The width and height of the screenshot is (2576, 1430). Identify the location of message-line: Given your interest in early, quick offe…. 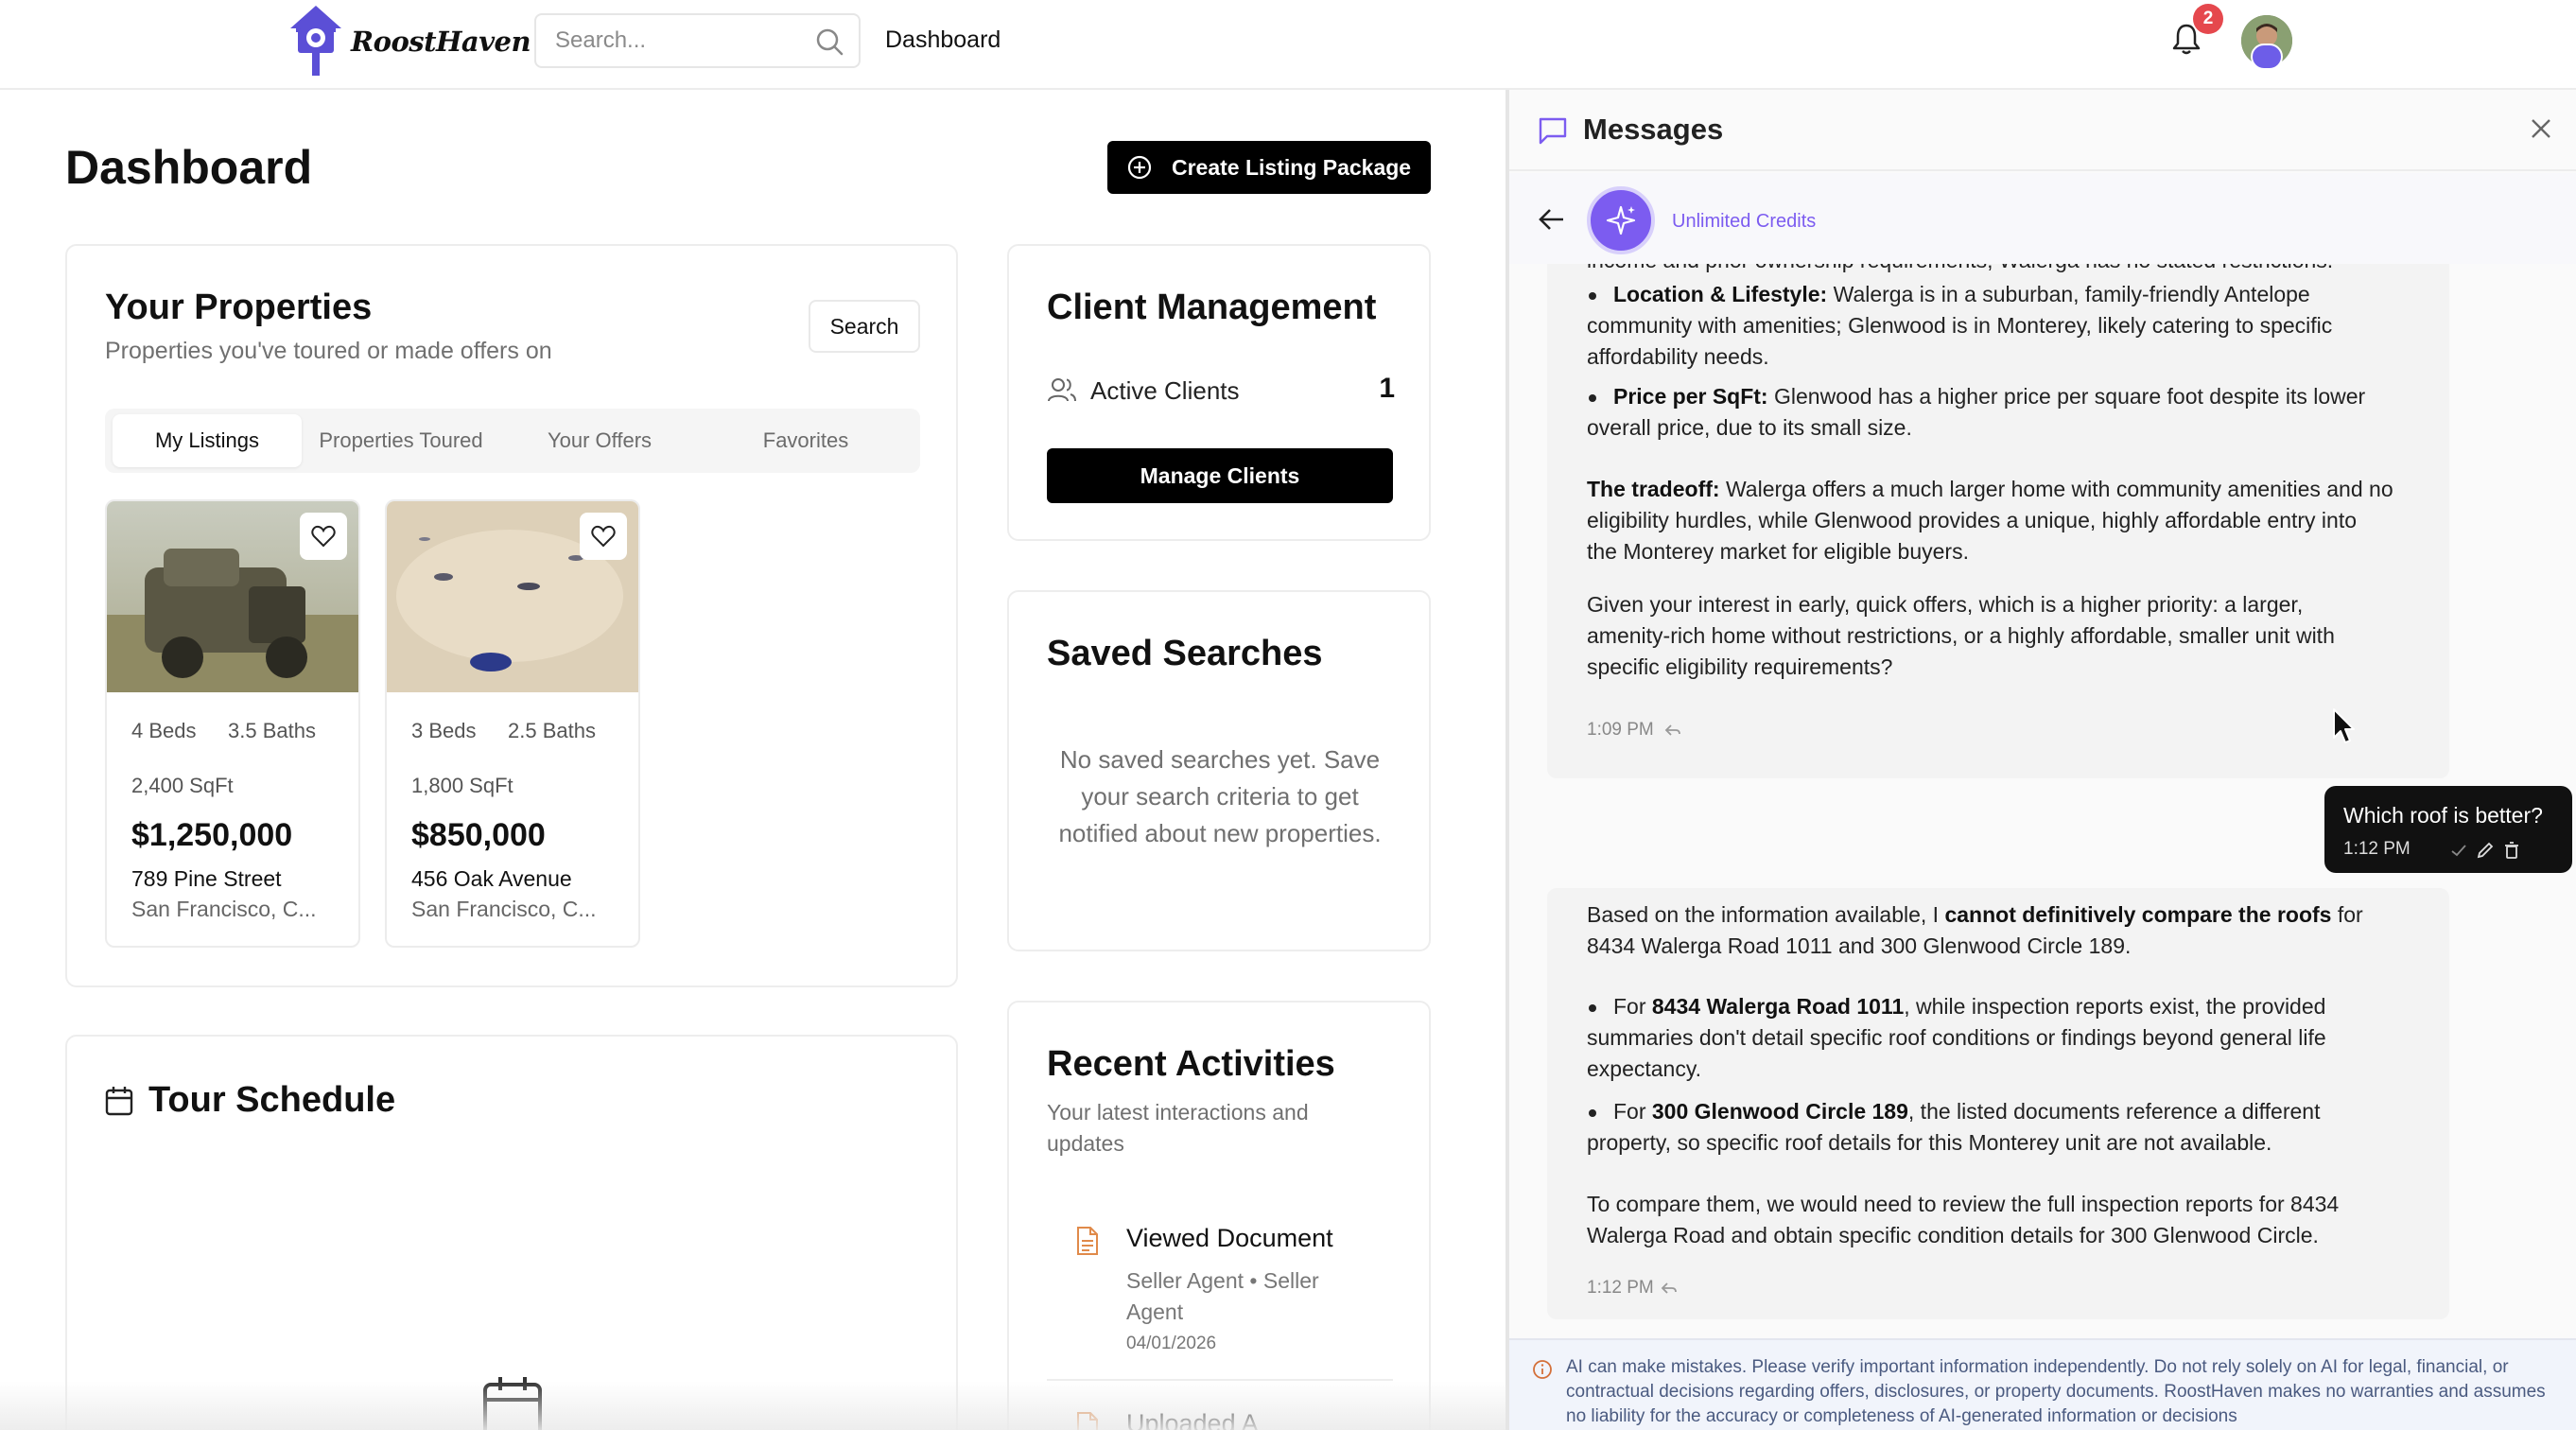
(1945, 605).